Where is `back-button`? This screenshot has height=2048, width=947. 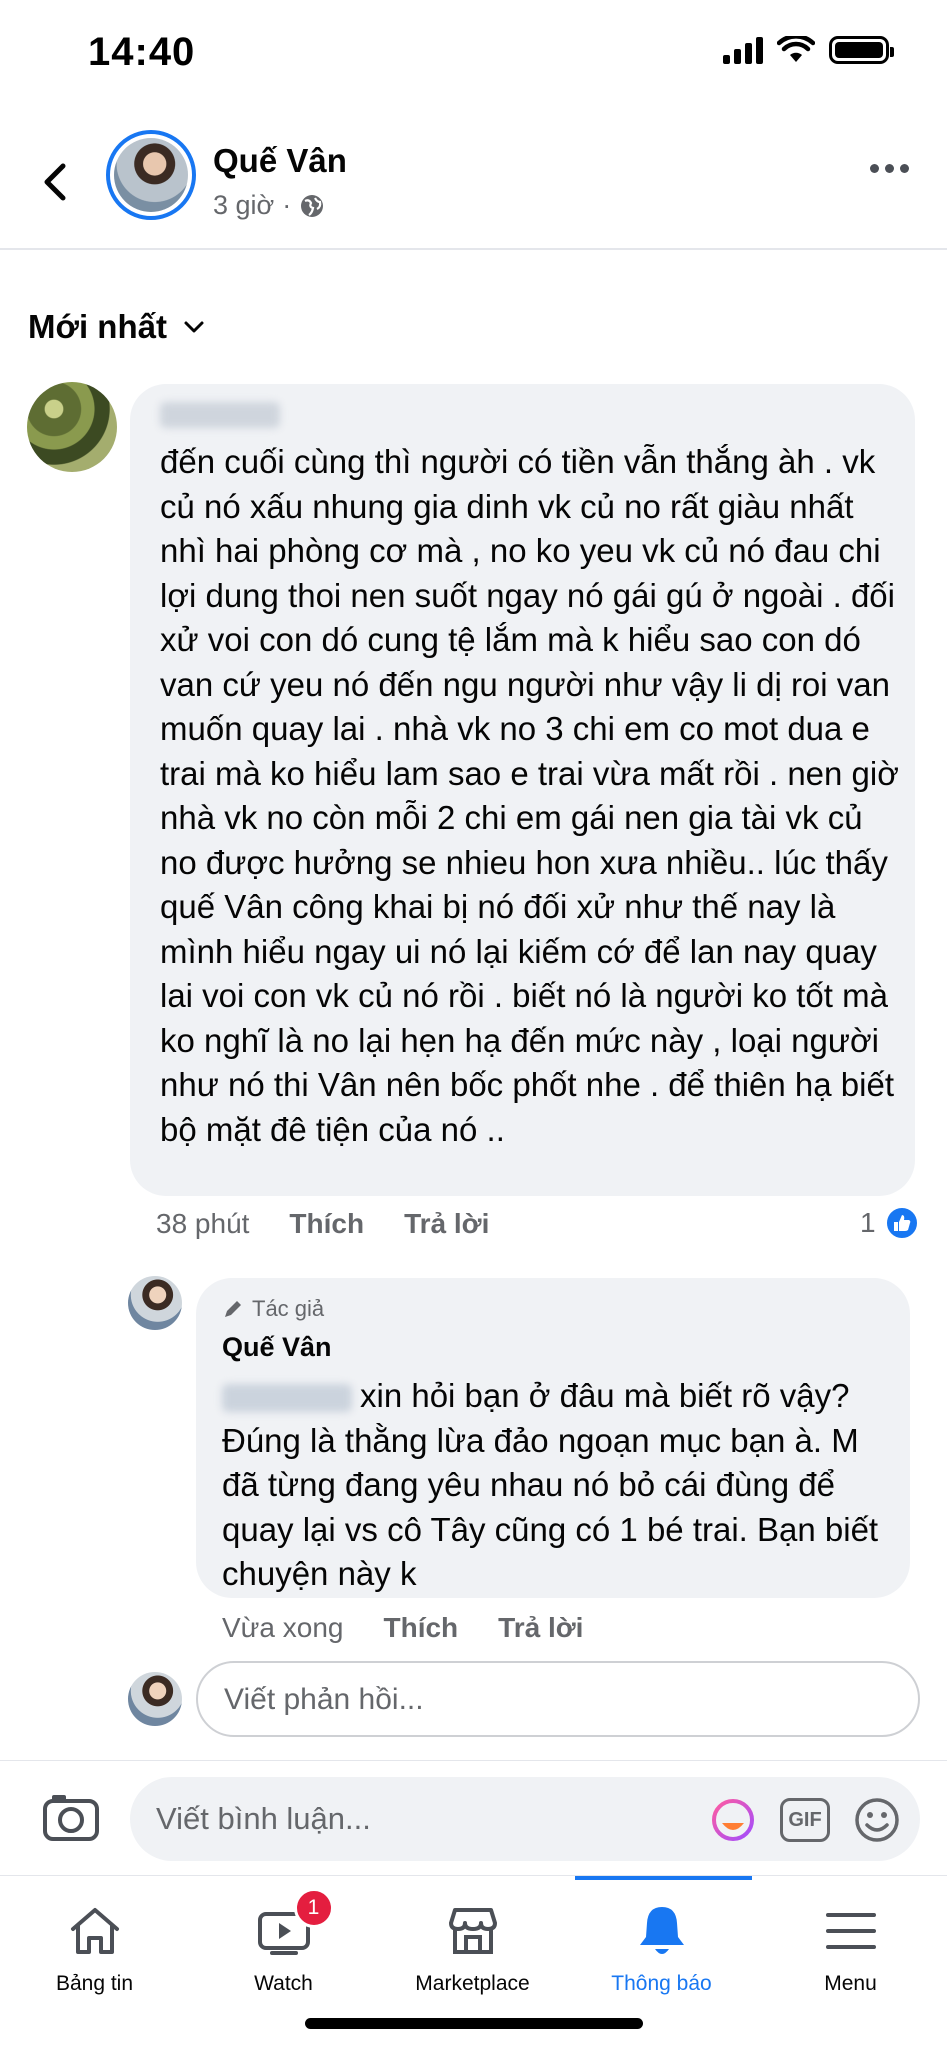 back-button is located at coordinates (54, 182).